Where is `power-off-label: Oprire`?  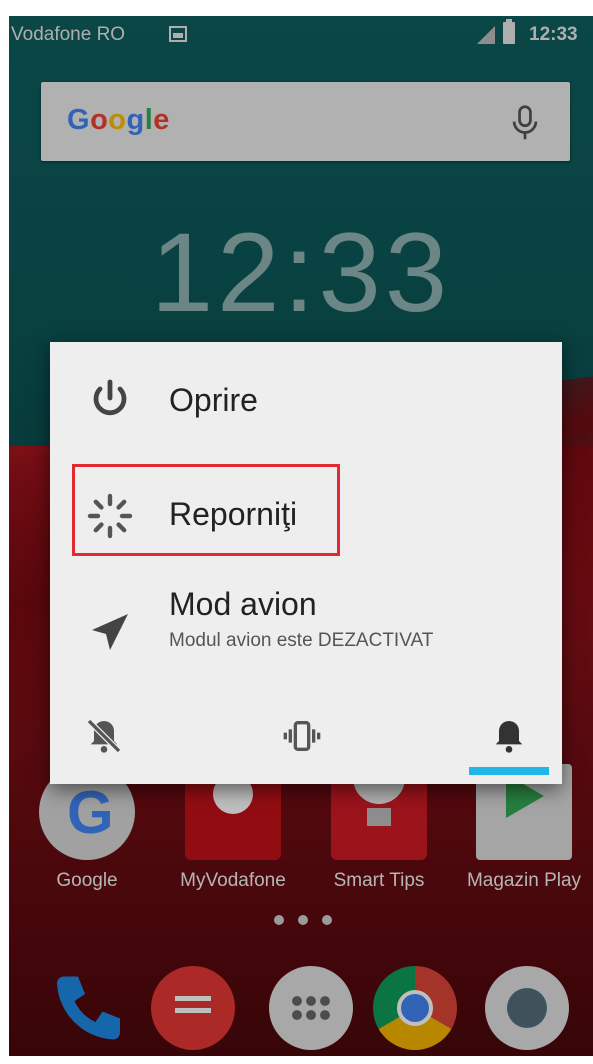 power-off-label: Oprire is located at coordinates (213, 400).